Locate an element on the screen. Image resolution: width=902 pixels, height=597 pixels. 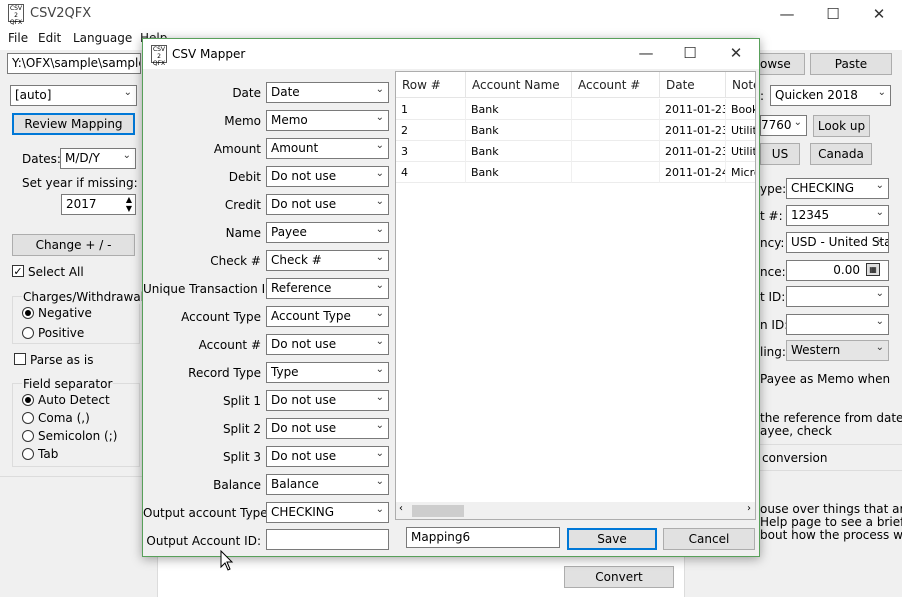
main-title-bar: CSV 2 QFX CSV2QFX — ☐ ✕ is located at coordinates (451, 14).